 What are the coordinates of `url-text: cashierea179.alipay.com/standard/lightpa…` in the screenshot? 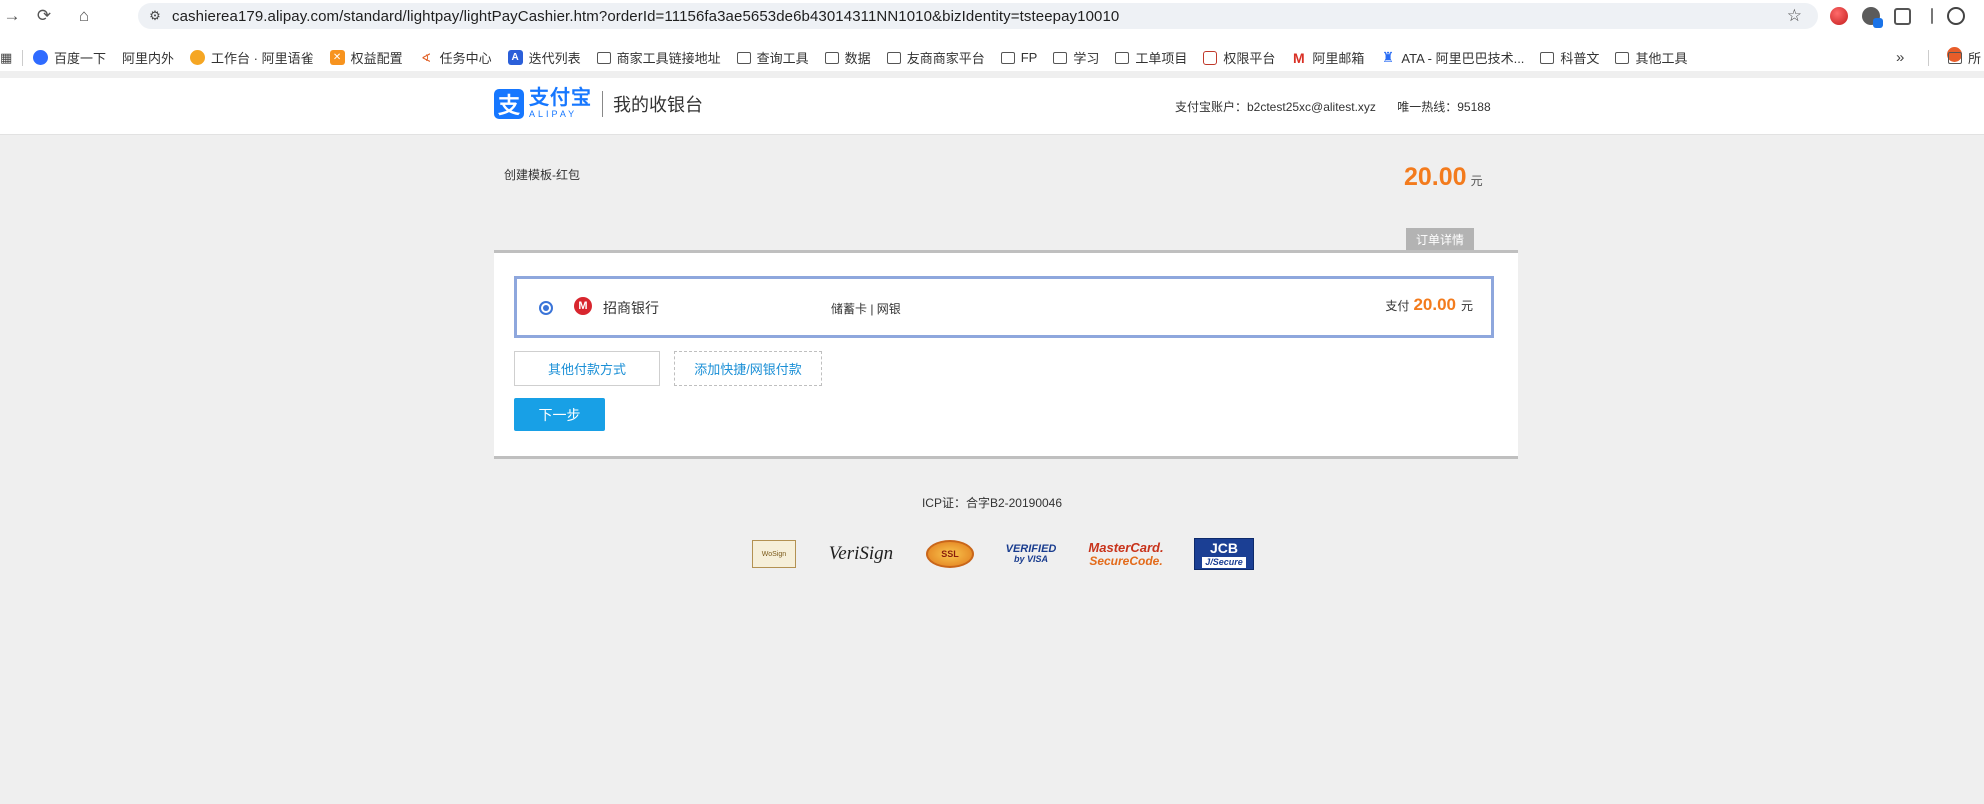 It's located at (645, 16).